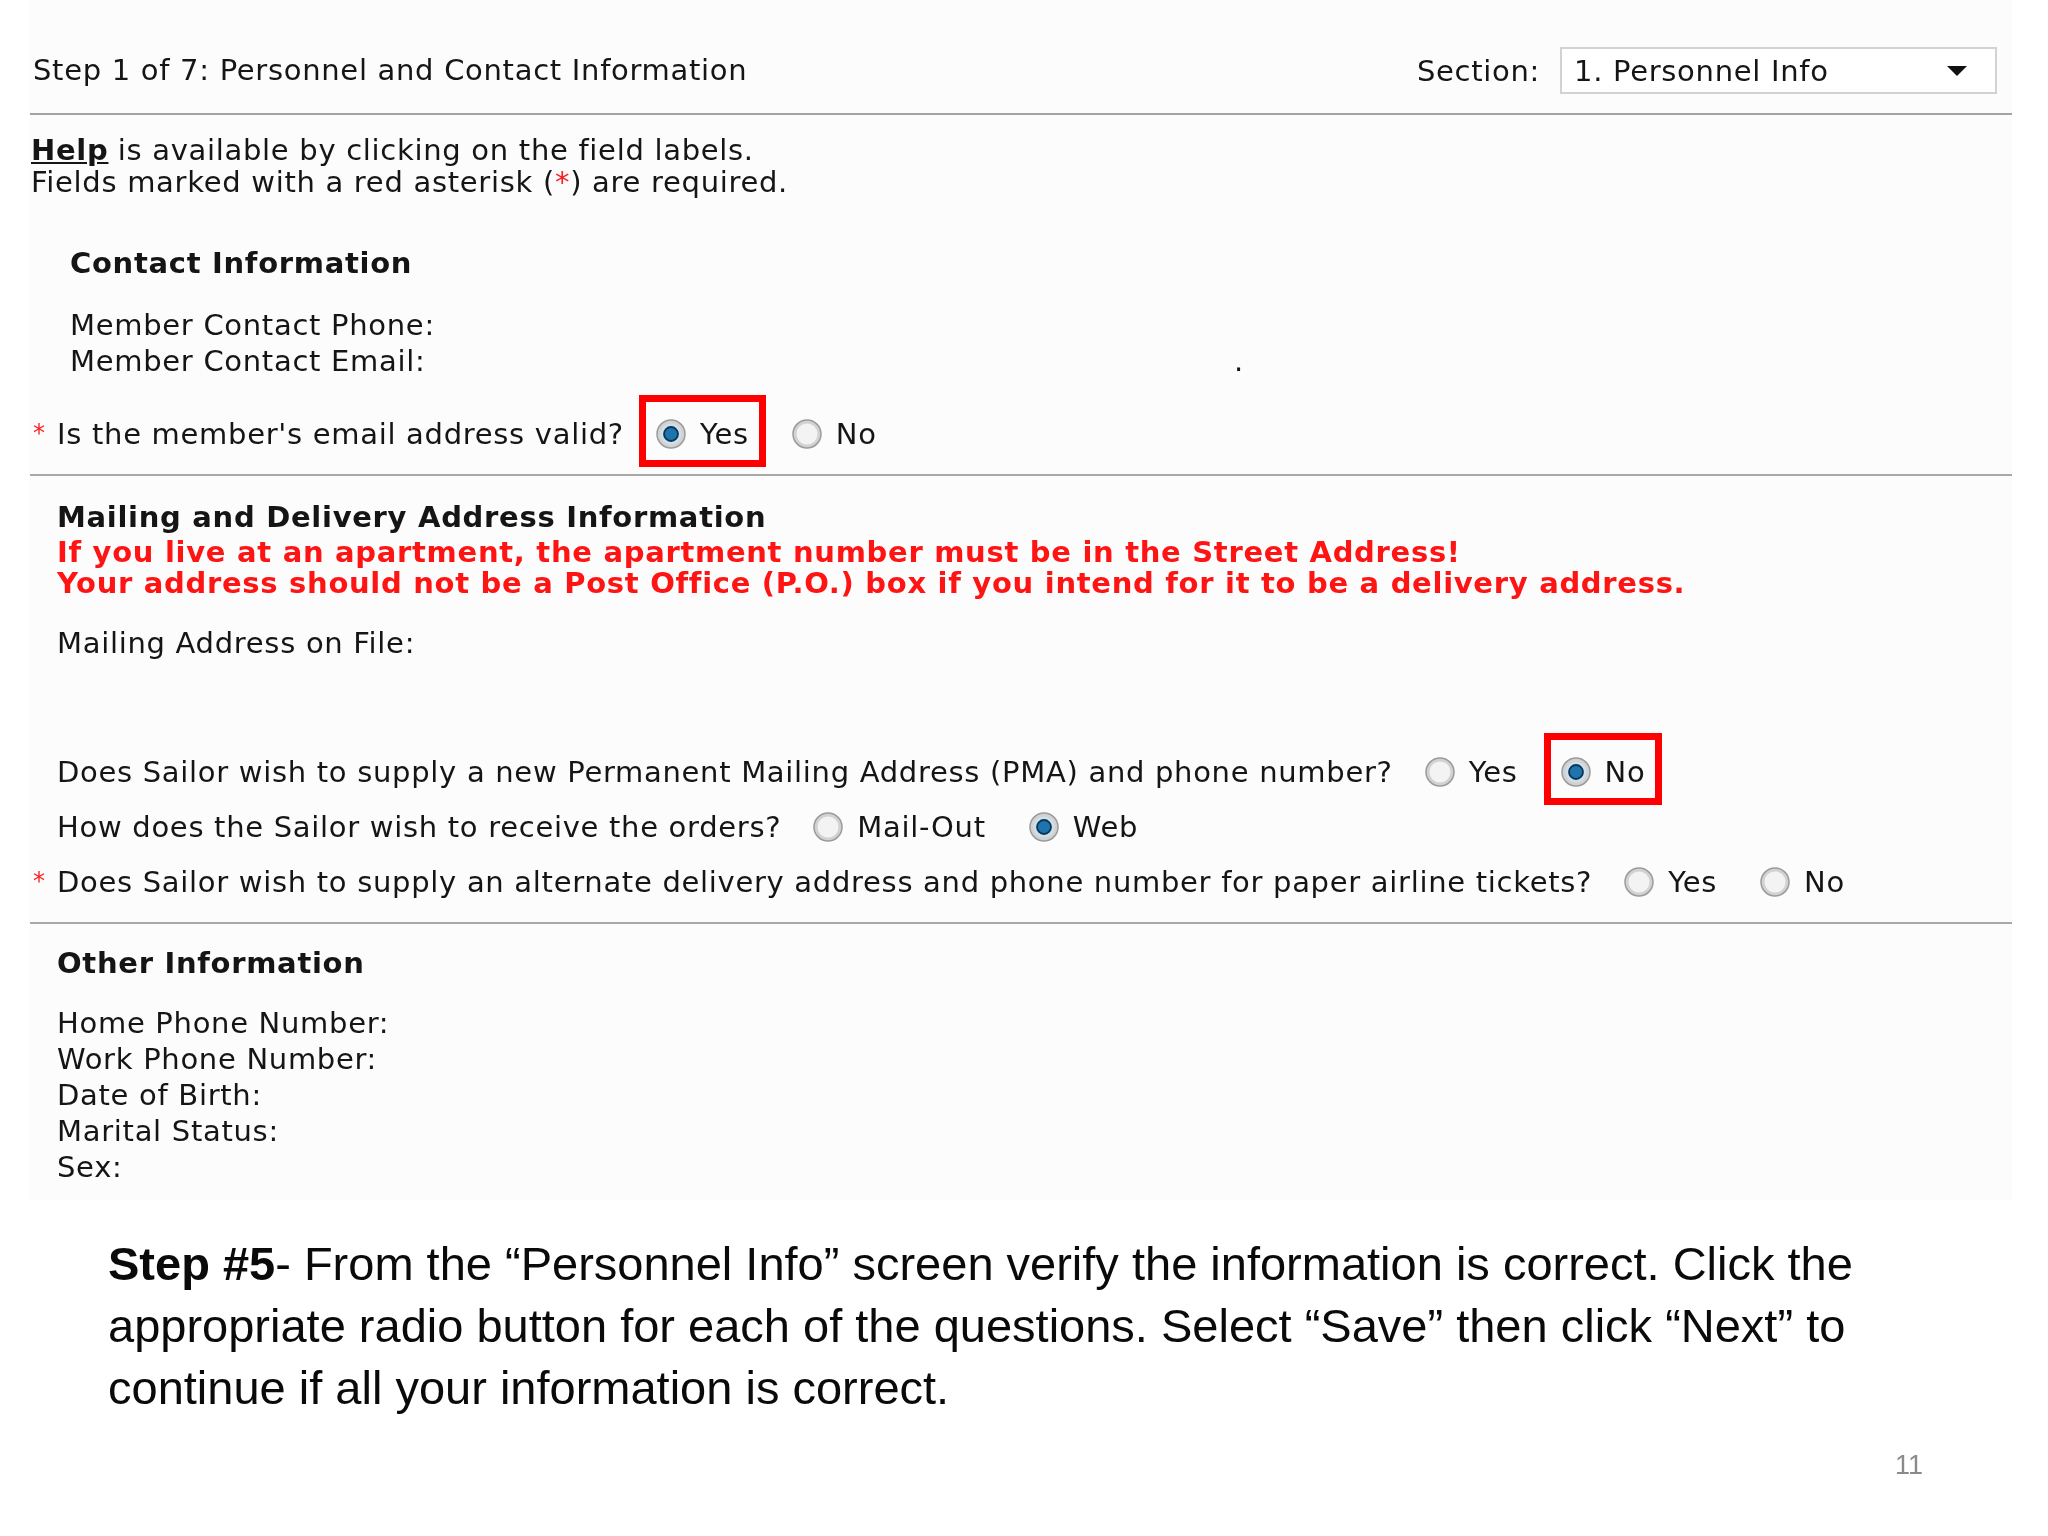 The image size is (2048, 1536). I want to click on field-label: Home Phone Number:, so click(224, 1023).